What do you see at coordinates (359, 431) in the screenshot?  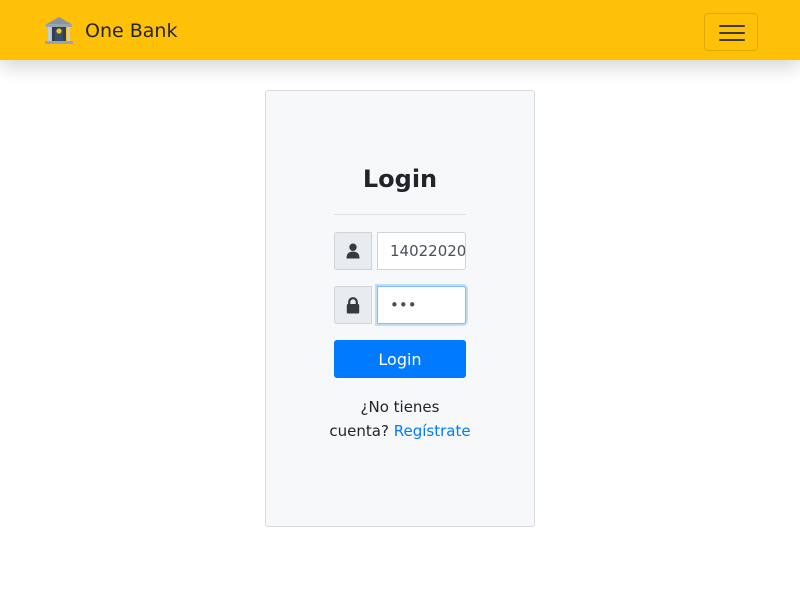 I see `signup-prompt-line2: cuenta?` at bounding box center [359, 431].